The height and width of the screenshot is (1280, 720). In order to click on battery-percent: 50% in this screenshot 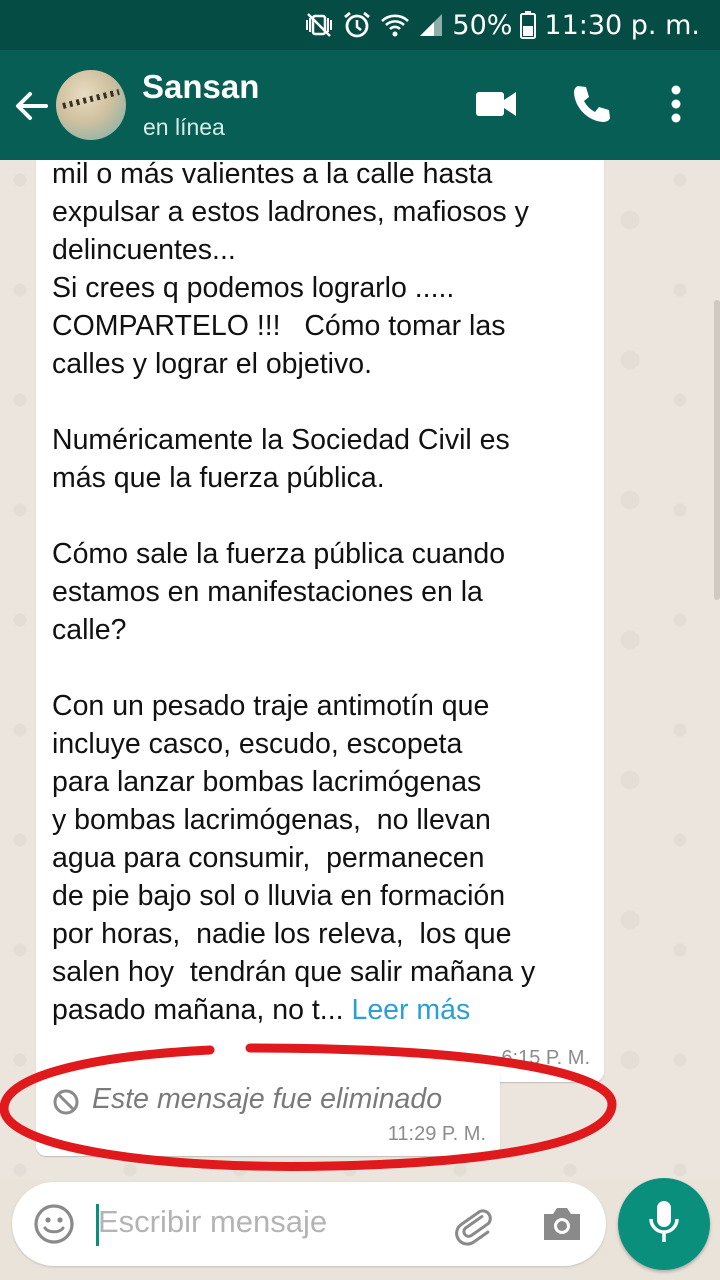, I will do `click(482, 25)`.